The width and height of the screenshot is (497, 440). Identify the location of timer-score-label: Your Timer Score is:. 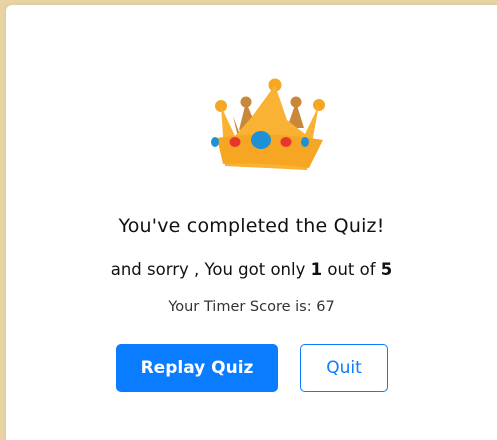
(240, 307).